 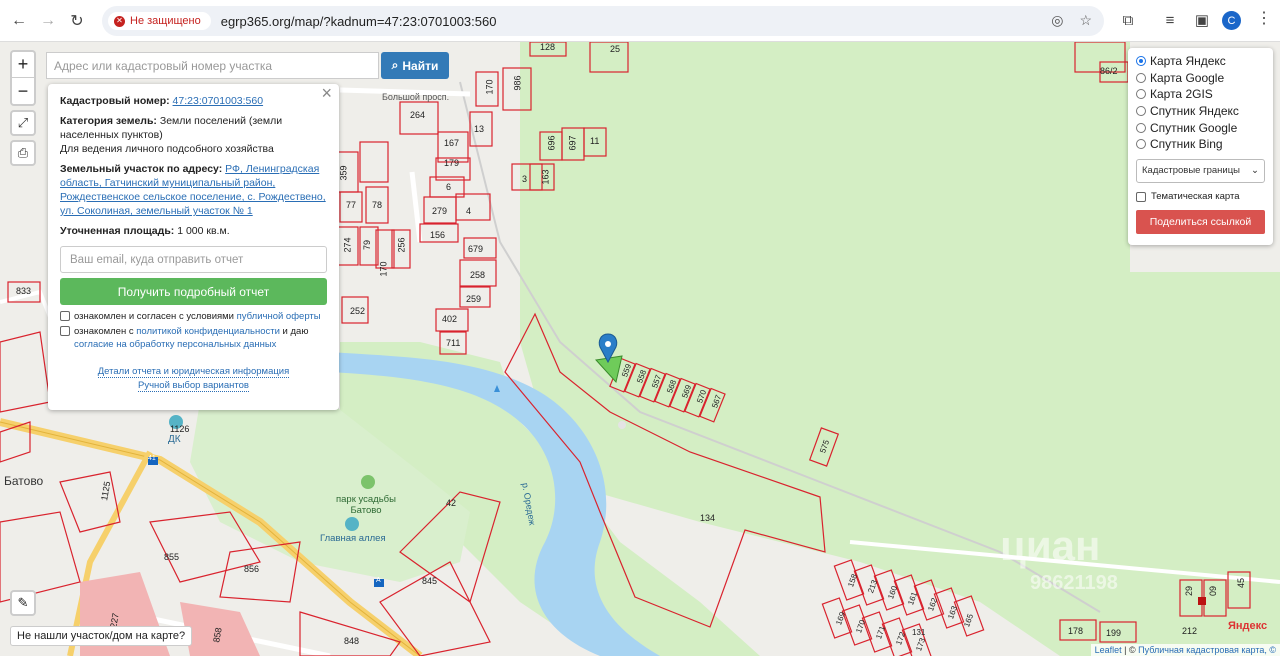 What do you see at coordinates (1200, 196) in the screenshot?
I see `thematic-toggle: Тематическая карта` at bounding box center [1200, 196].